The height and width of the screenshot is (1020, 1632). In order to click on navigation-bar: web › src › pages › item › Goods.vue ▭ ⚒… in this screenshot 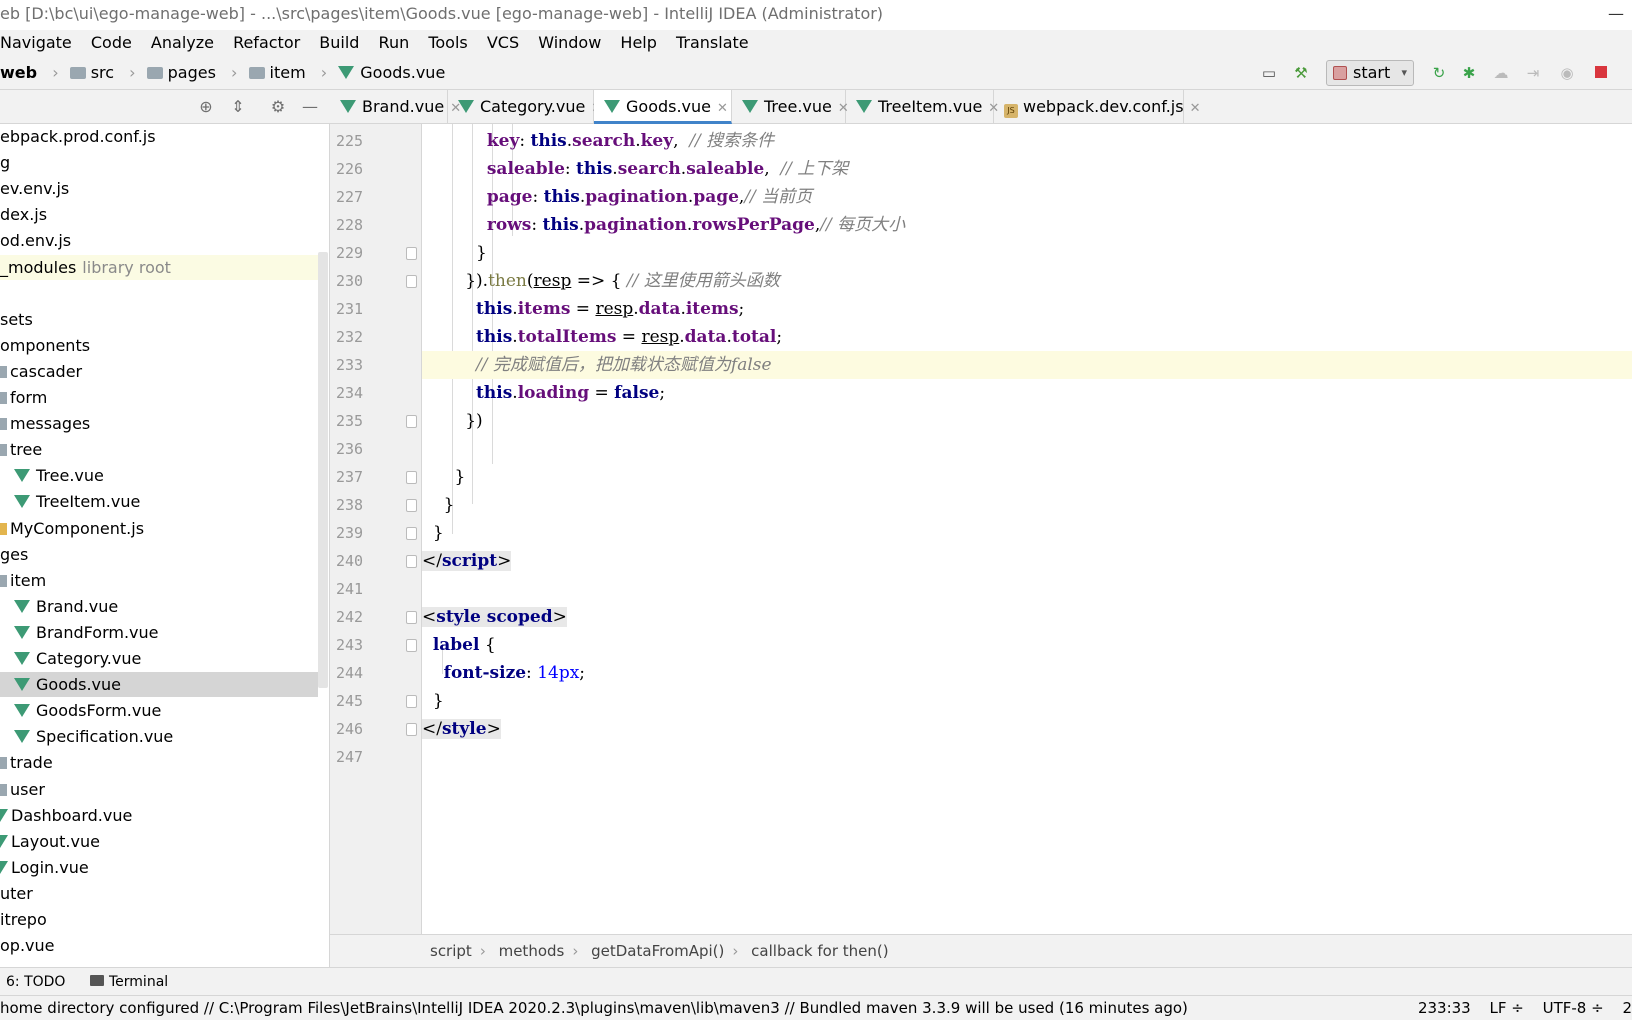, I will do `click(816, 73)`.